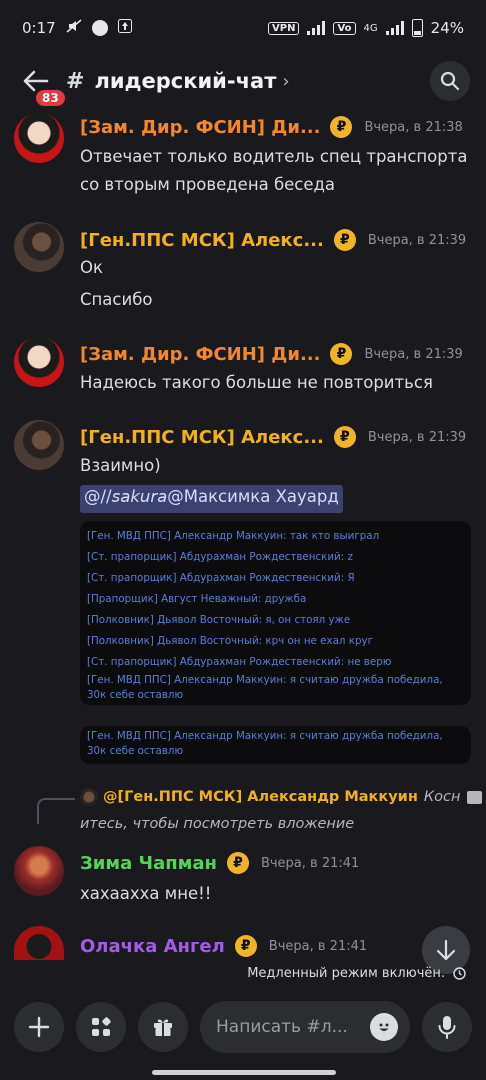 The width and height of the screenshot is (486, 1080). I want to click on add-attachment-button, so click(39, 1027).